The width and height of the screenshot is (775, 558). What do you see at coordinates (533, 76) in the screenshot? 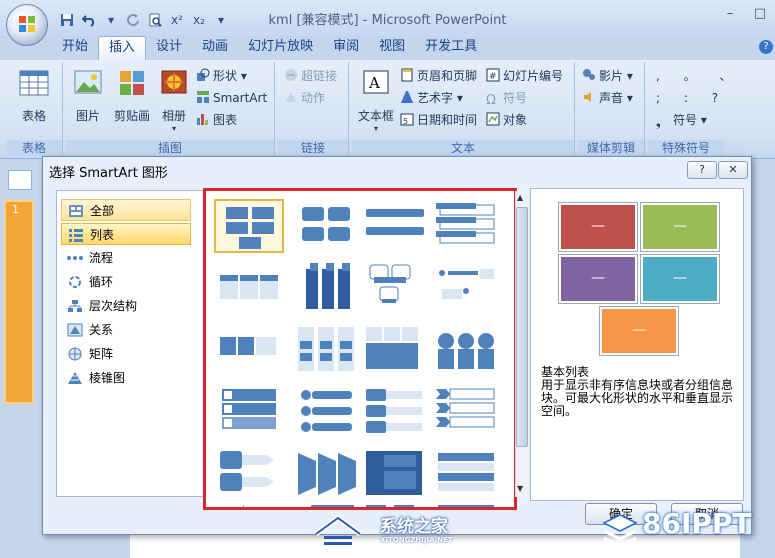
I see `slide-number-label: 幻灯片编号` at bounding box center [533, 76].